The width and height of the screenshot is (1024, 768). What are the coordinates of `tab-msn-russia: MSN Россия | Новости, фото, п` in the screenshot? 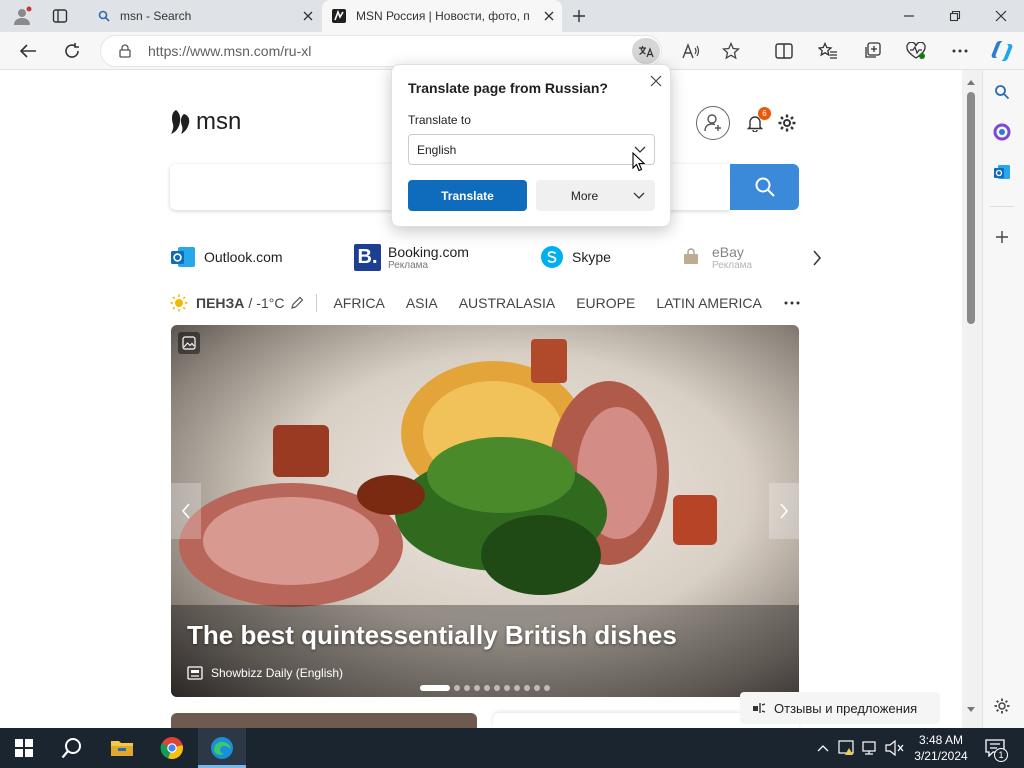 It's located at (442, 16).